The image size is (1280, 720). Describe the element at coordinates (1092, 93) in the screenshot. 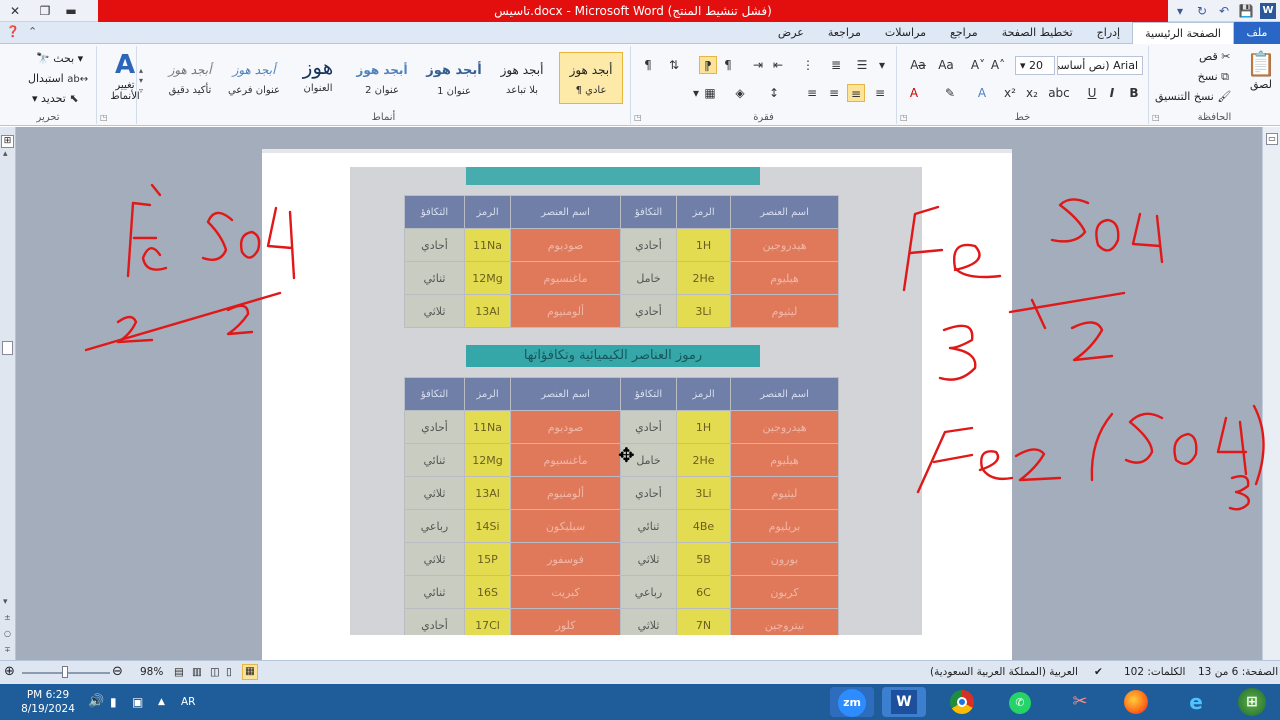

I see `underline-icon: U` at that location.